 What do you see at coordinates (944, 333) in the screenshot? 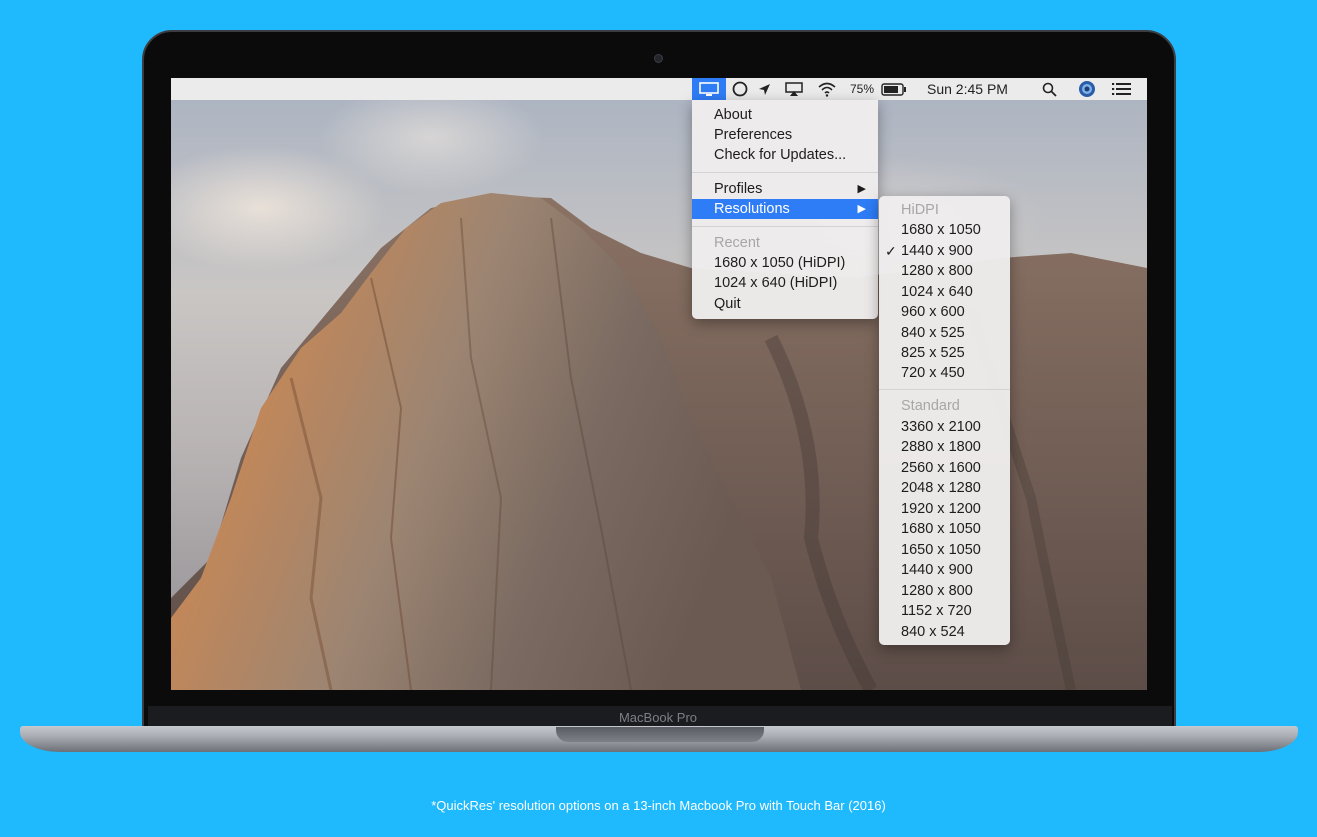
I see `resolution-item: 840 x 525` at bounding box center [944, 333].